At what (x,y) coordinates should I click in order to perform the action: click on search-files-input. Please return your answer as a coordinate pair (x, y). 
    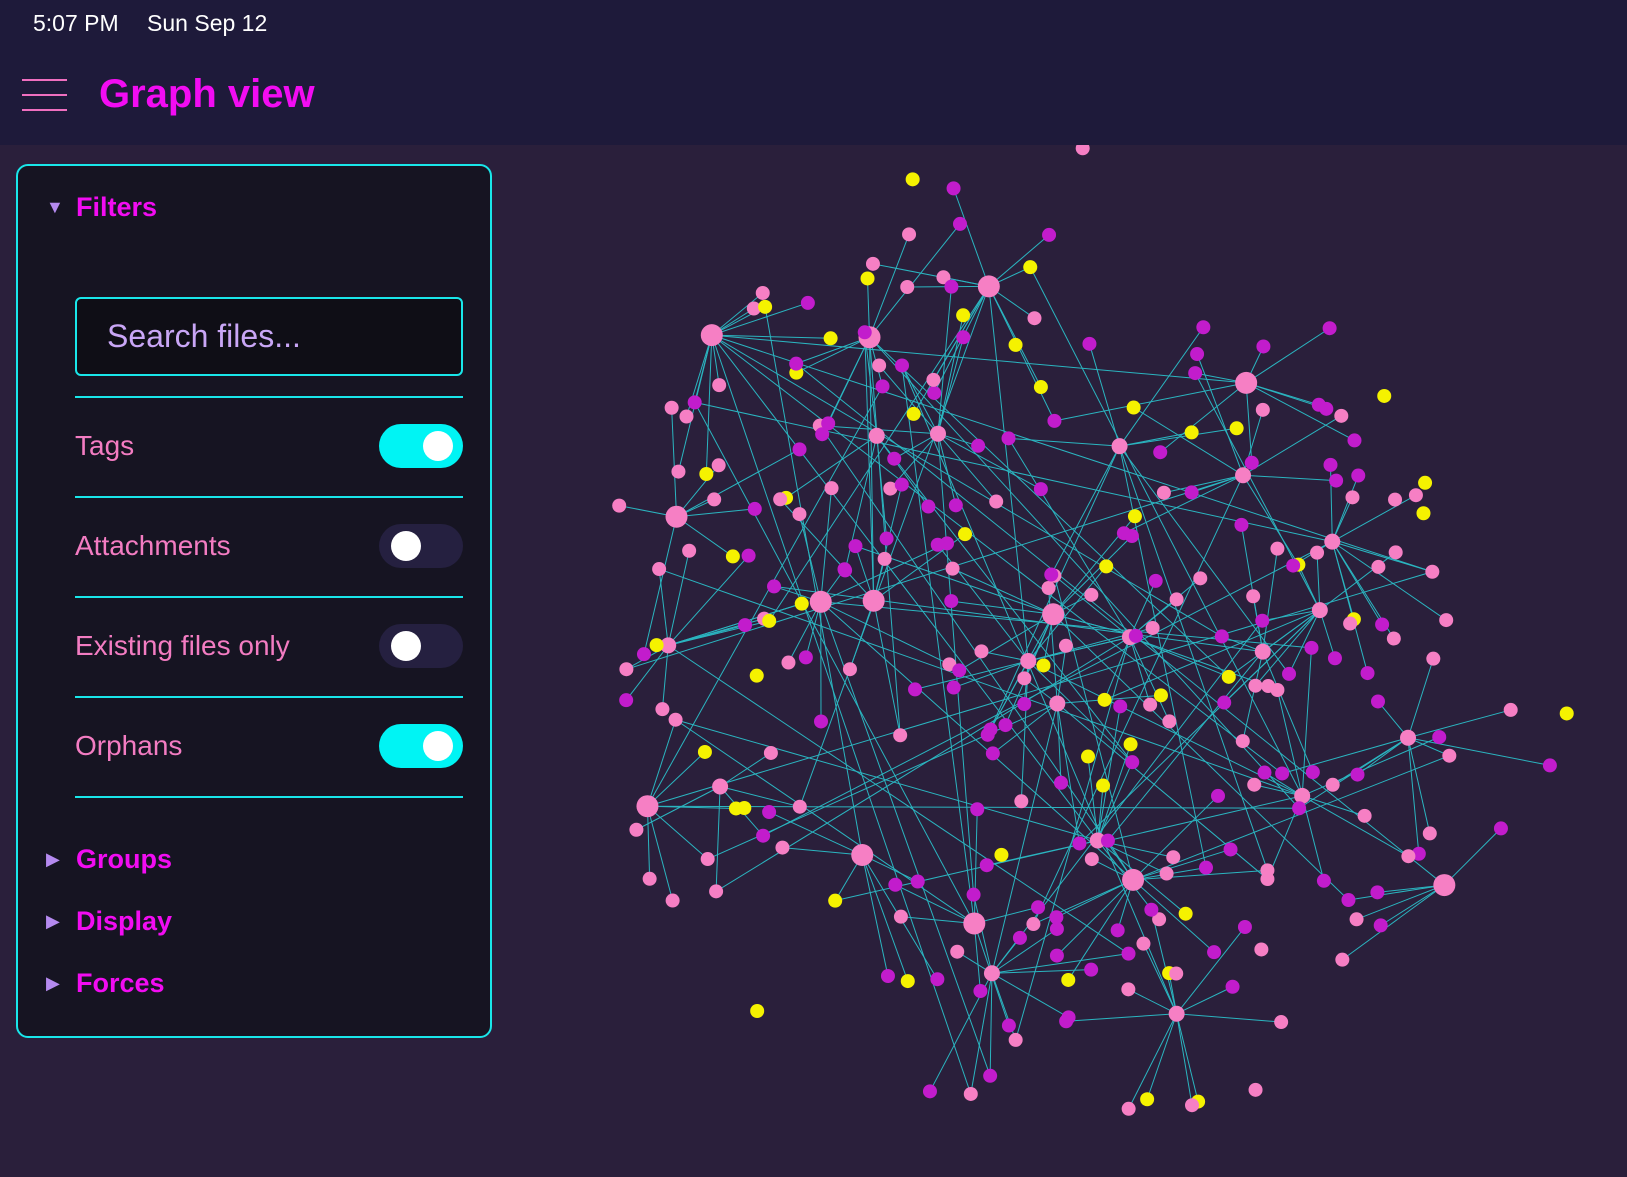
    Looking at the image, I should click on (269, 336).